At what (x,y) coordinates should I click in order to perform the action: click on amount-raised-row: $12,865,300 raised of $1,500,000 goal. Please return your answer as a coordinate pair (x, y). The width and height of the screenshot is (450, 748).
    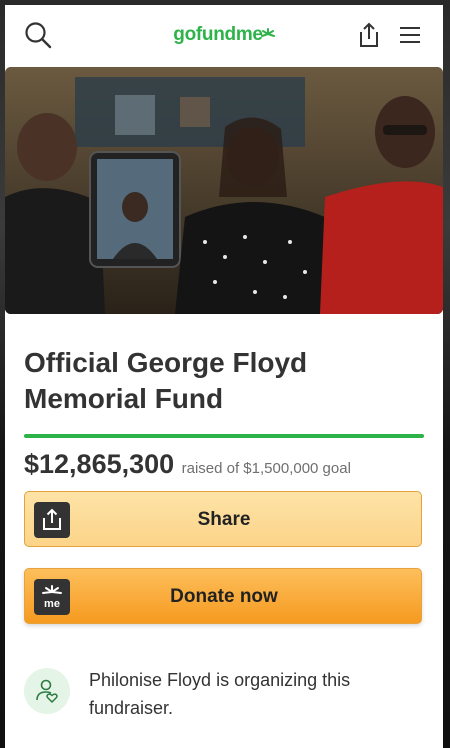
    Looking at the image, I should click on (229, 464).